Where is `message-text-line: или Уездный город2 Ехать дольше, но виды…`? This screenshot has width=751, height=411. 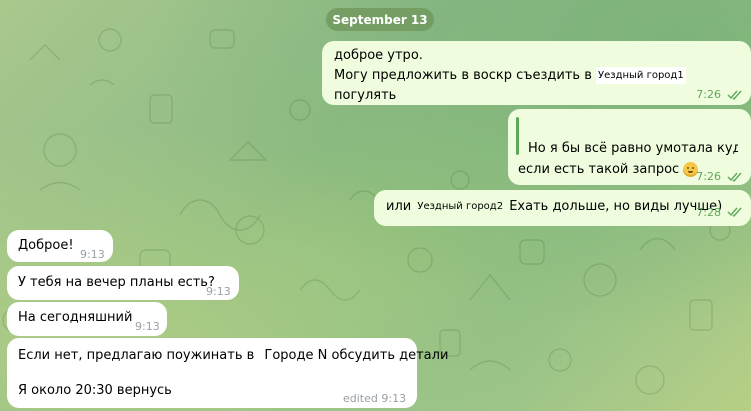
message-text-line: или Уездный город2 Ехать дольше, но виды… is located at coordinates (562, 207).